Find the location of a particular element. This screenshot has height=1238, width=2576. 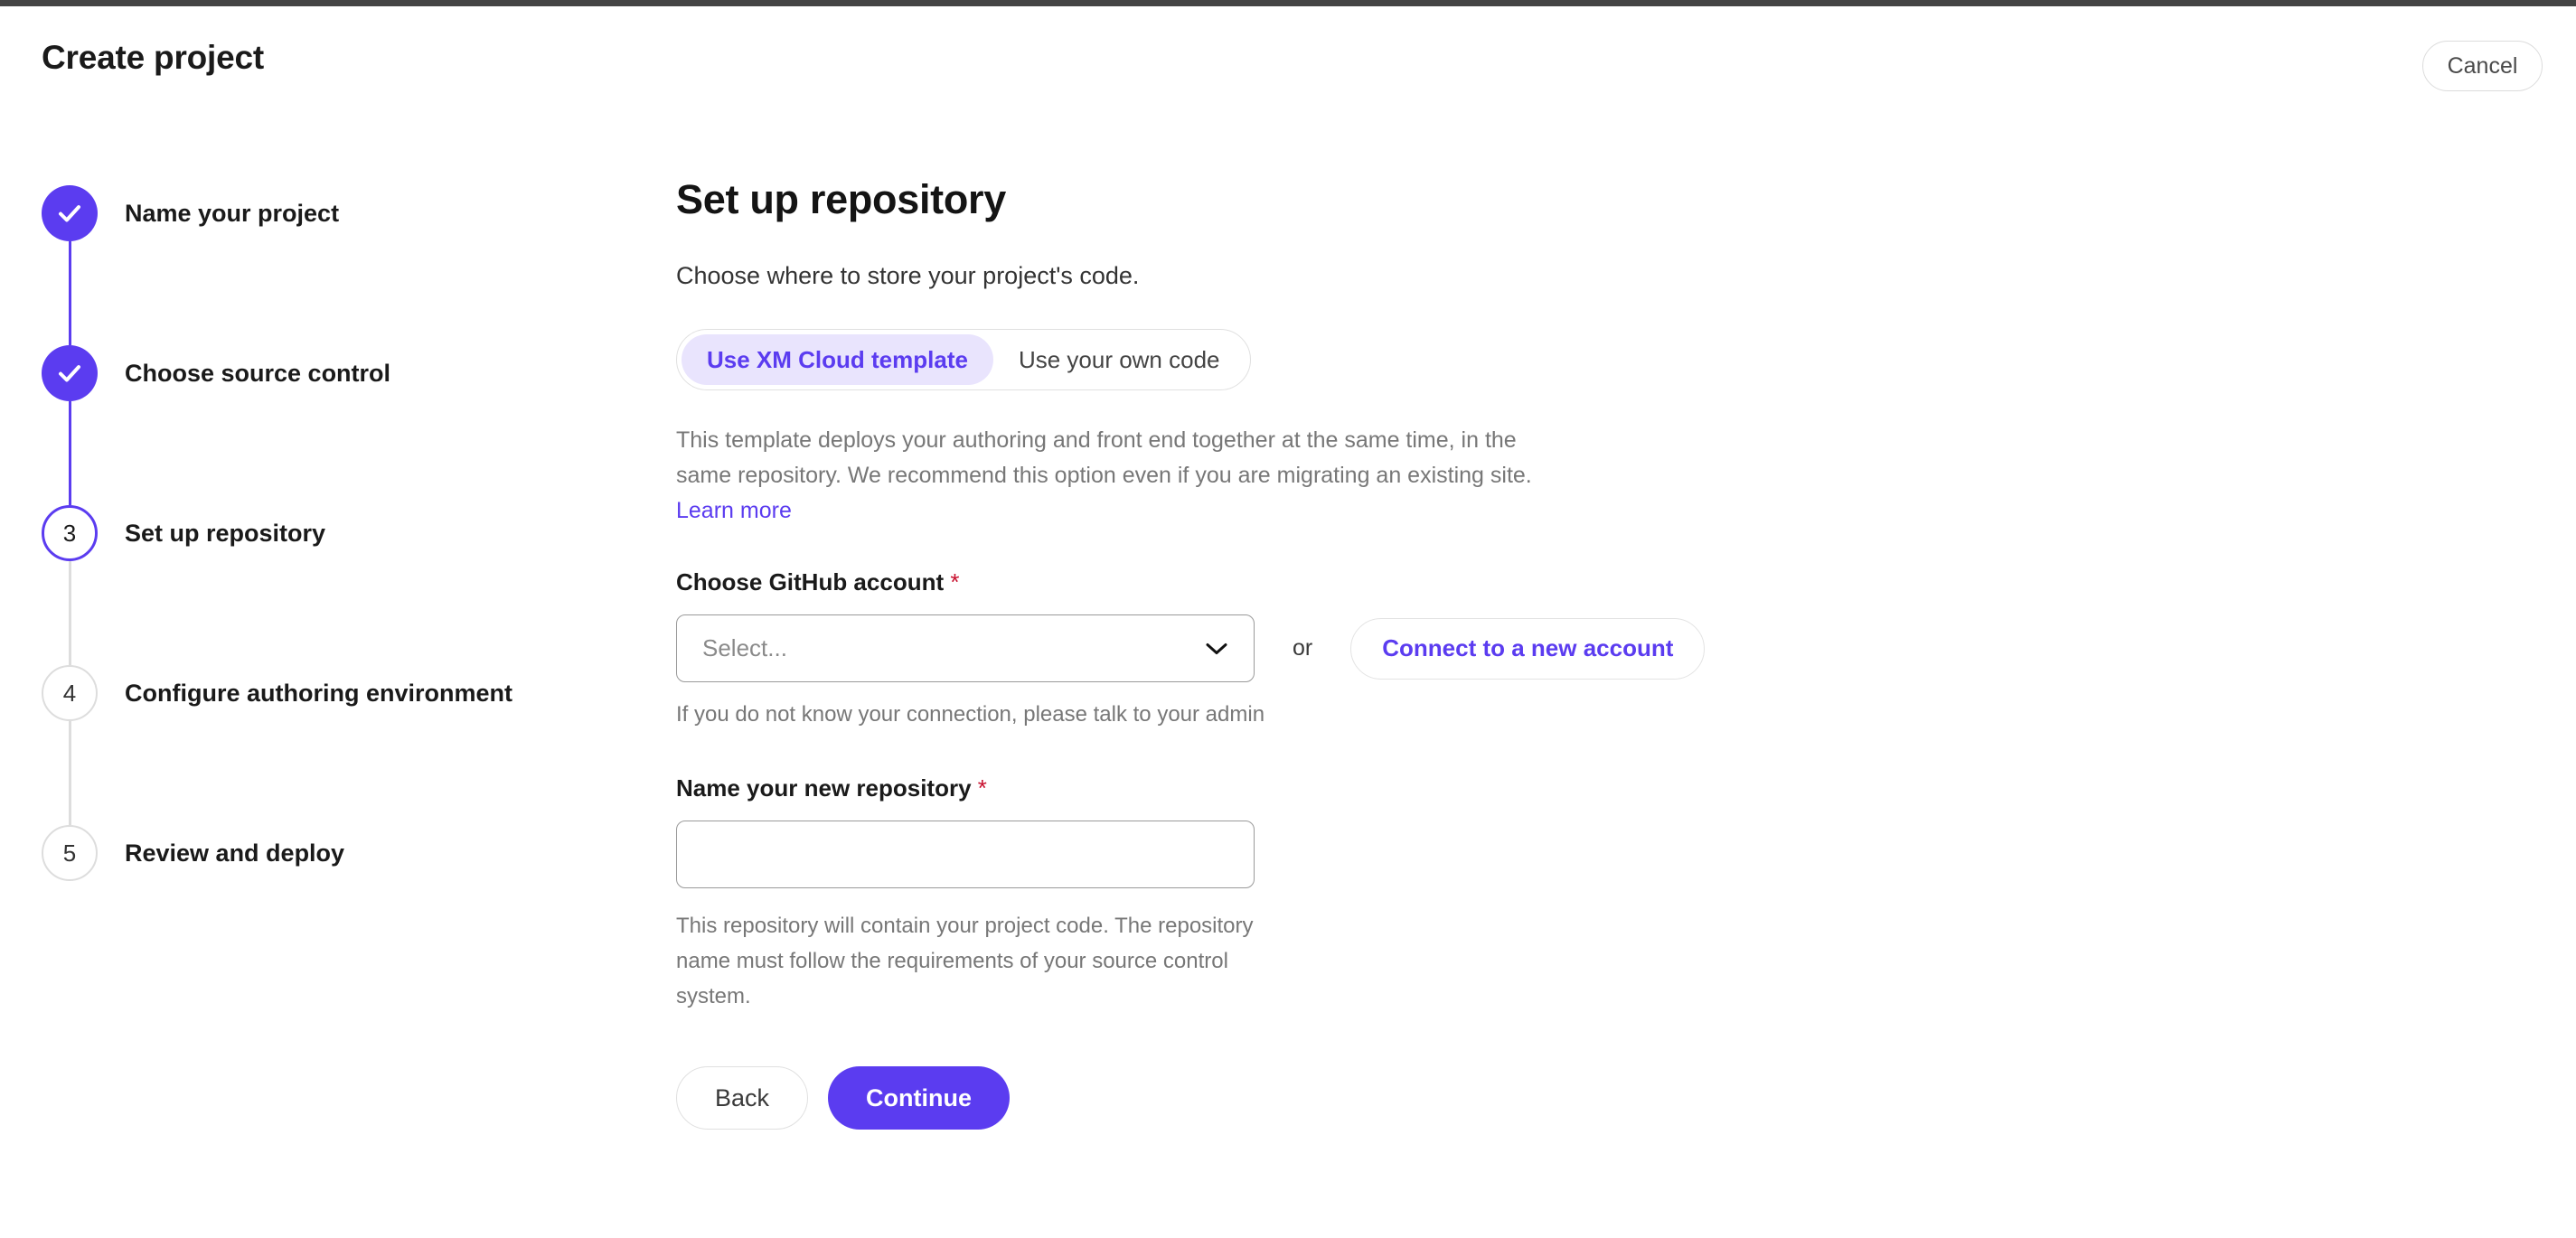

repository-name-label: Name your new repository * is located at coordinates (1309, 788).